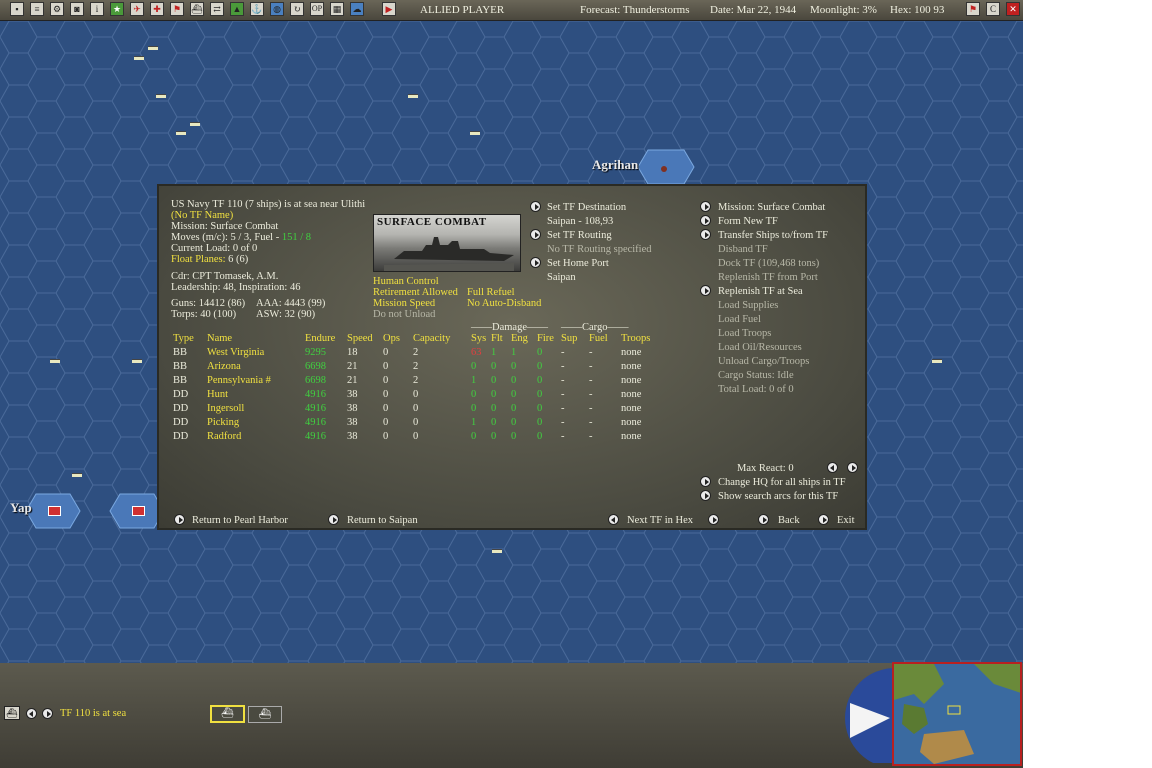  I want to click on return-pearl-arrow-icon, so click(179, 519).